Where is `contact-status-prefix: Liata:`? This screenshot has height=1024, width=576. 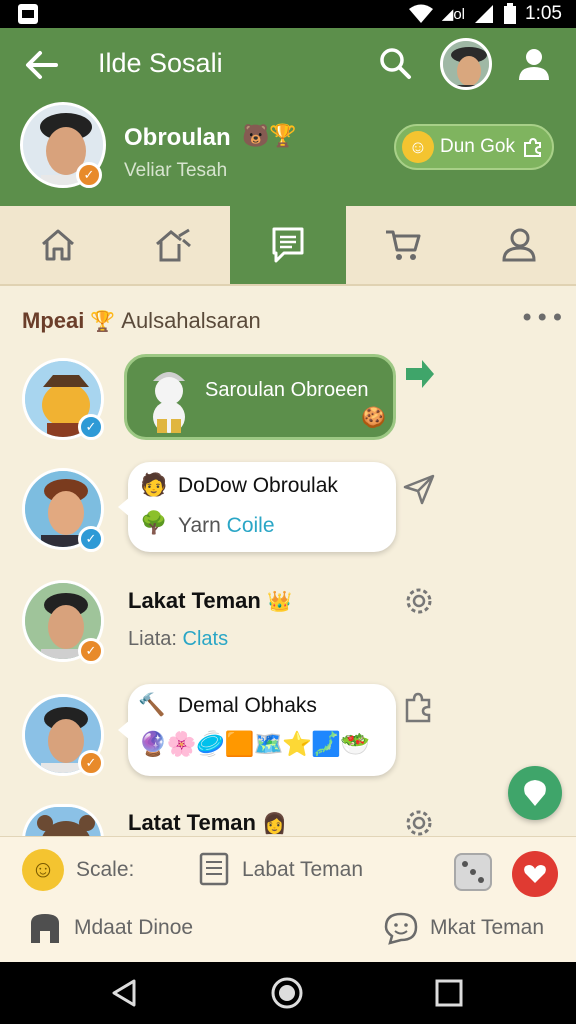 contact-status-prefix: Liata: is located at coordinates (152, 639).